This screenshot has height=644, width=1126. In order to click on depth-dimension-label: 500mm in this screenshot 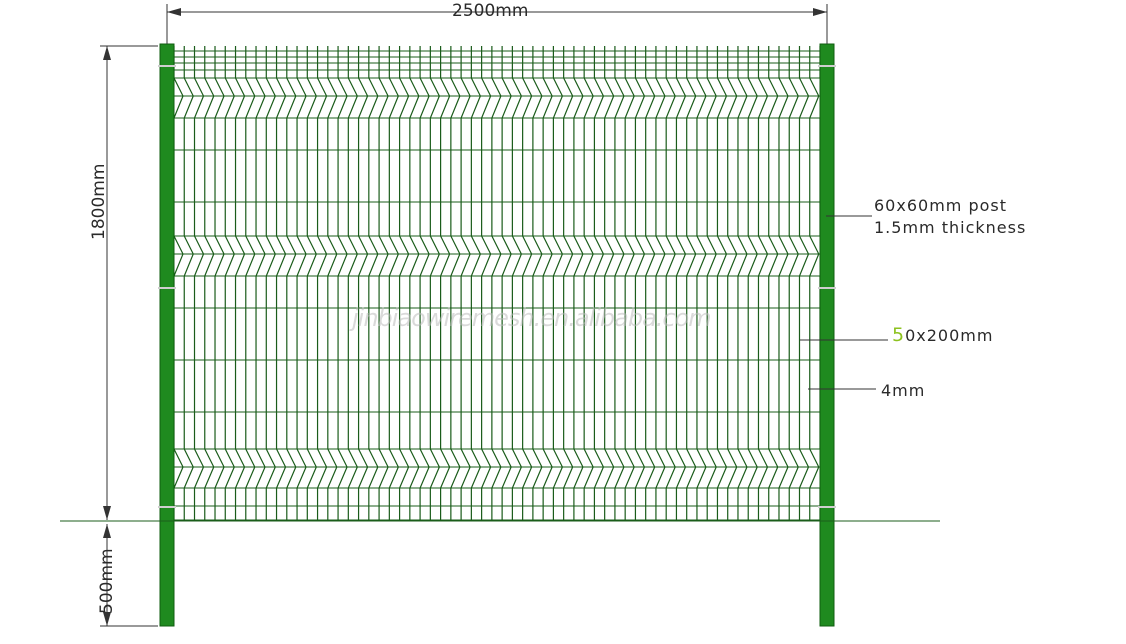, I will do `click(107, 581)`.